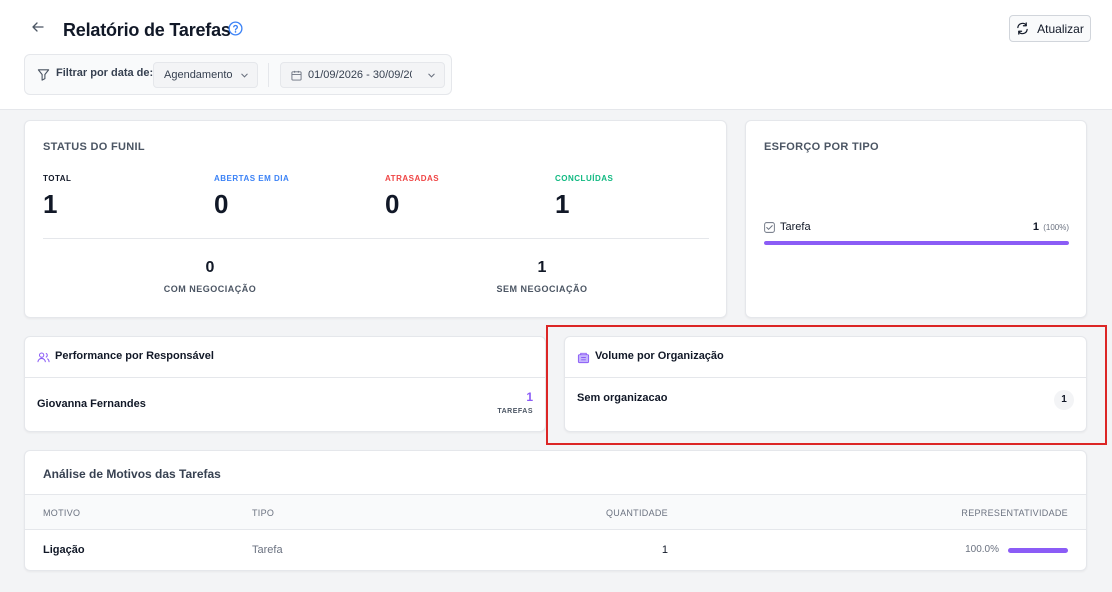  What do you see at coordinates (94, 147) in the screenshot?
I see `funnel-title: STATUS DO FUNIL` at bounding box center [94, 147].